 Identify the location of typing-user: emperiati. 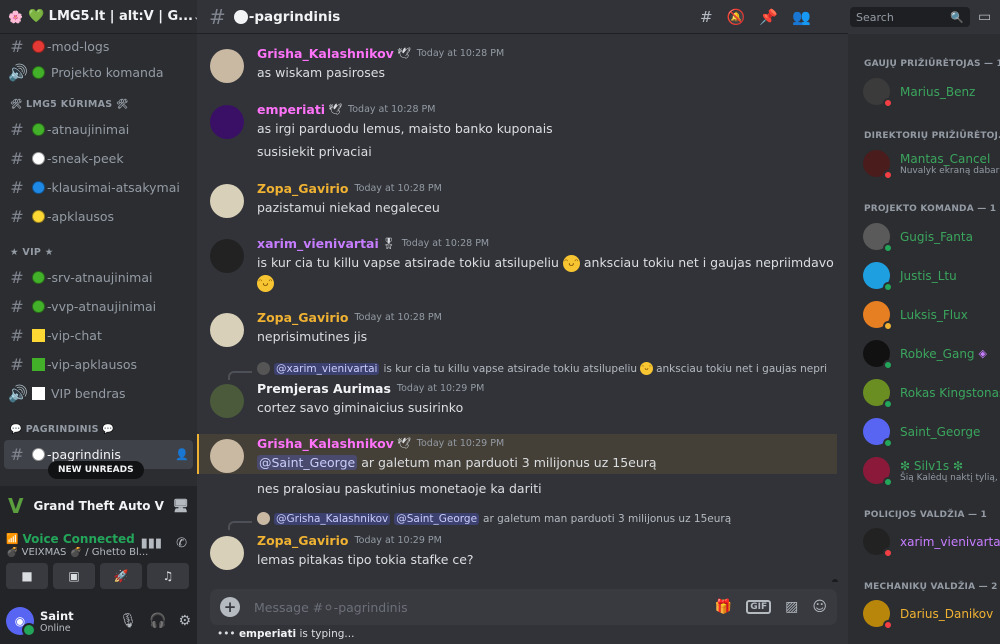
(267, 634).